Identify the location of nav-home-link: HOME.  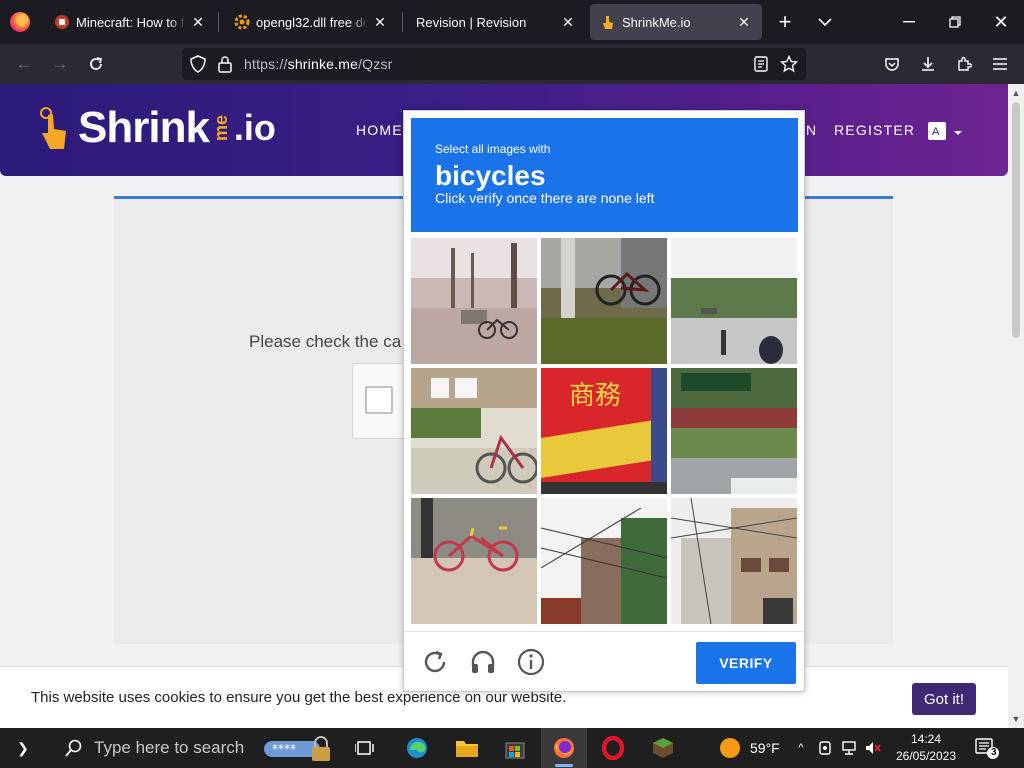
(379, 130).